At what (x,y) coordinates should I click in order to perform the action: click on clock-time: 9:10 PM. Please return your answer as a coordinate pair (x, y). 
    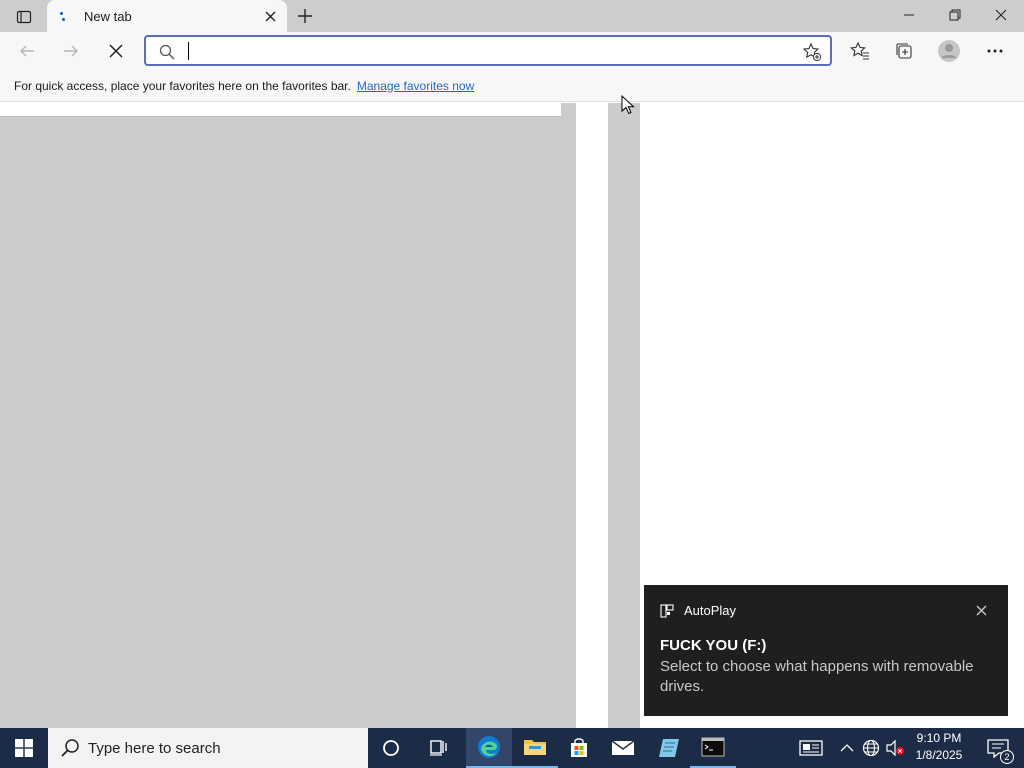
    Looking at the image, I should click on (939, 738).